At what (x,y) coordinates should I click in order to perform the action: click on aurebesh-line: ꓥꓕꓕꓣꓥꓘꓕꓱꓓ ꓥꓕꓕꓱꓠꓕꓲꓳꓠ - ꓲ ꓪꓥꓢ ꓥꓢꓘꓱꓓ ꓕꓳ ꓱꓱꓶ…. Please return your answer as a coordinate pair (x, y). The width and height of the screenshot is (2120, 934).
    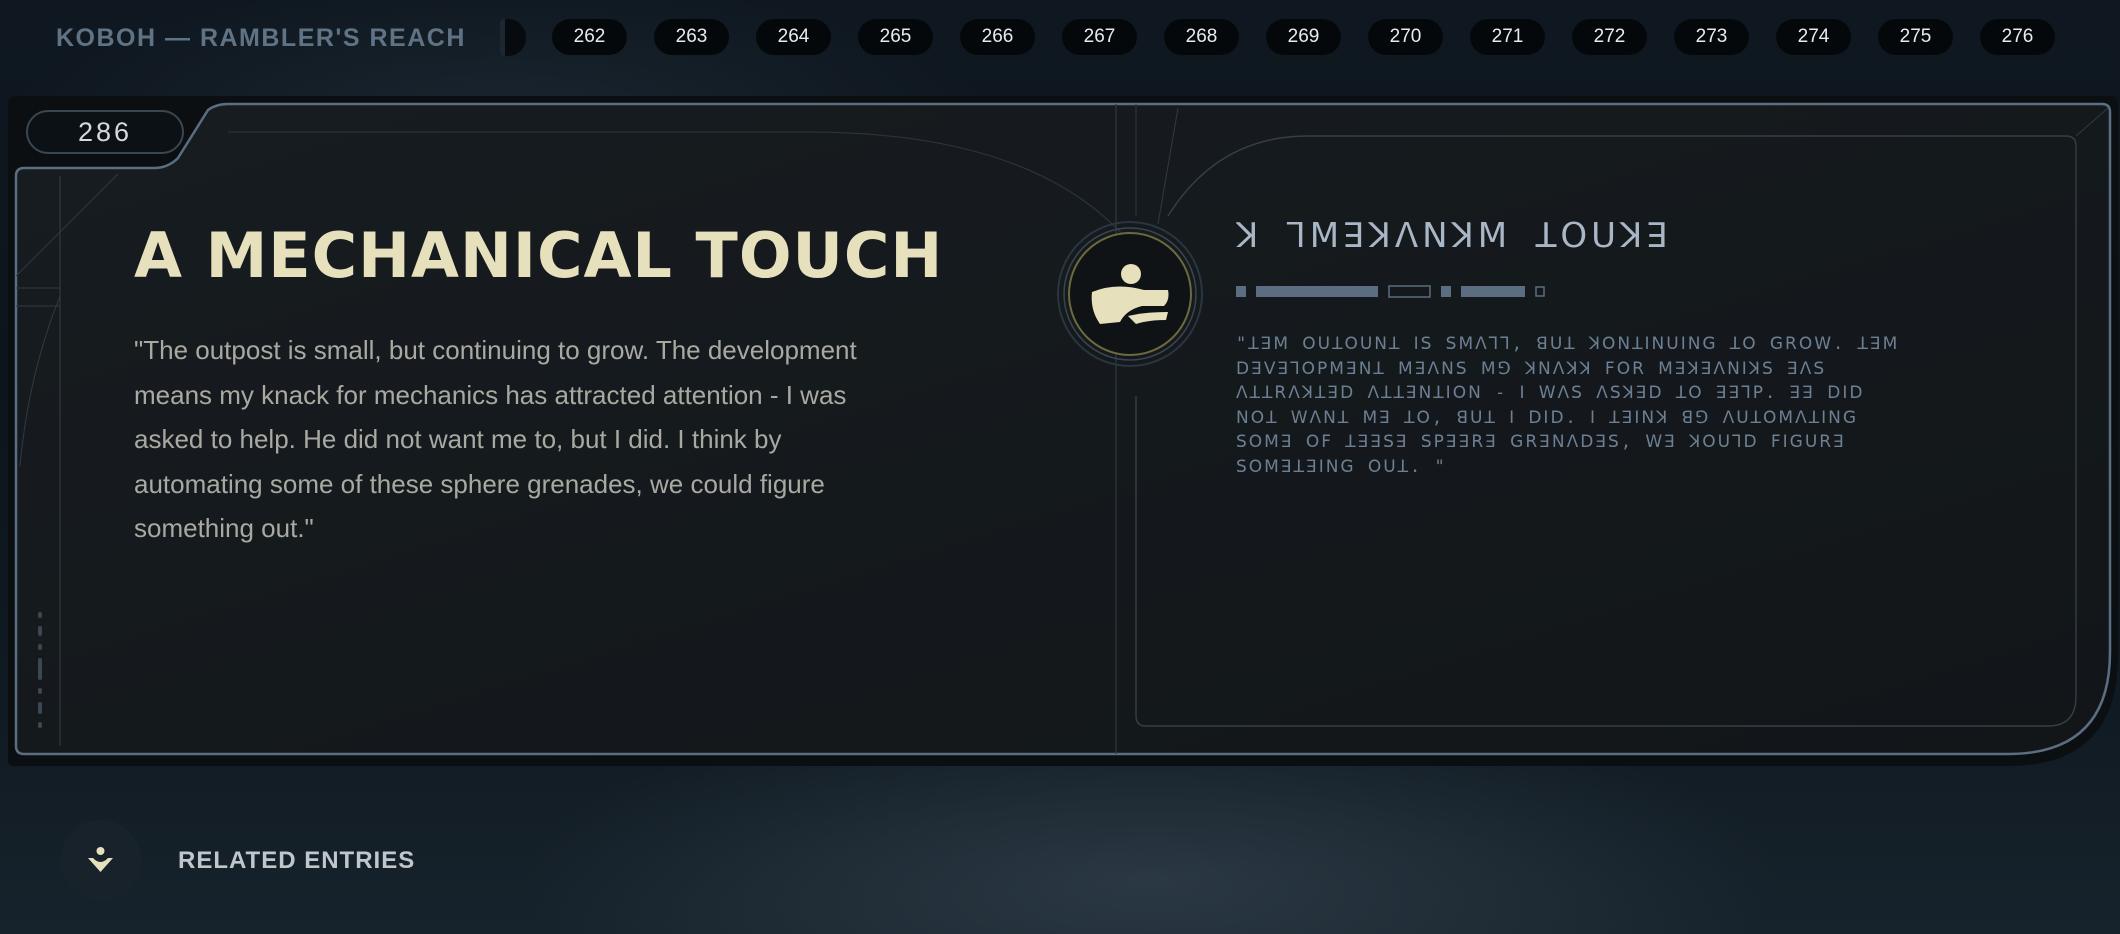
    Looking at the image, I should click on (1550, 393).